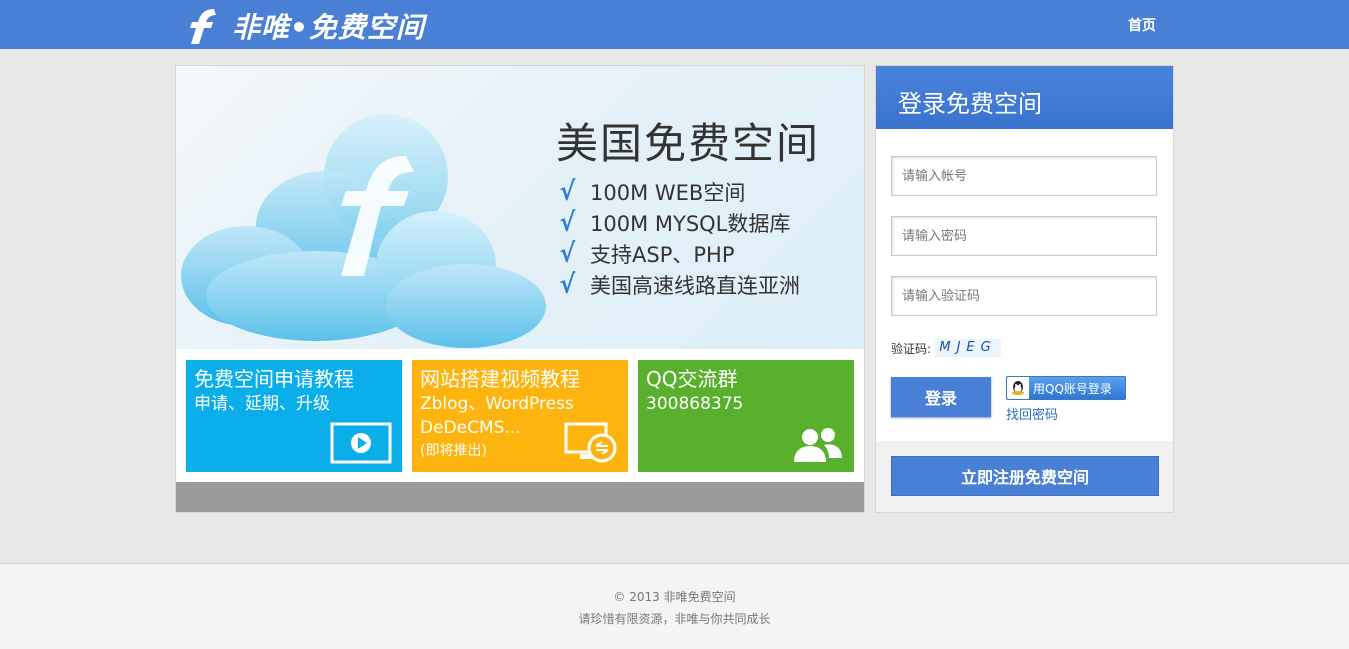  What do you see at coordinates (294, 416) in the screenshot?
I see `tile-application-tutorial: 免费空间申请教程 申请、延期、升级` at bounding box center [294, 416].